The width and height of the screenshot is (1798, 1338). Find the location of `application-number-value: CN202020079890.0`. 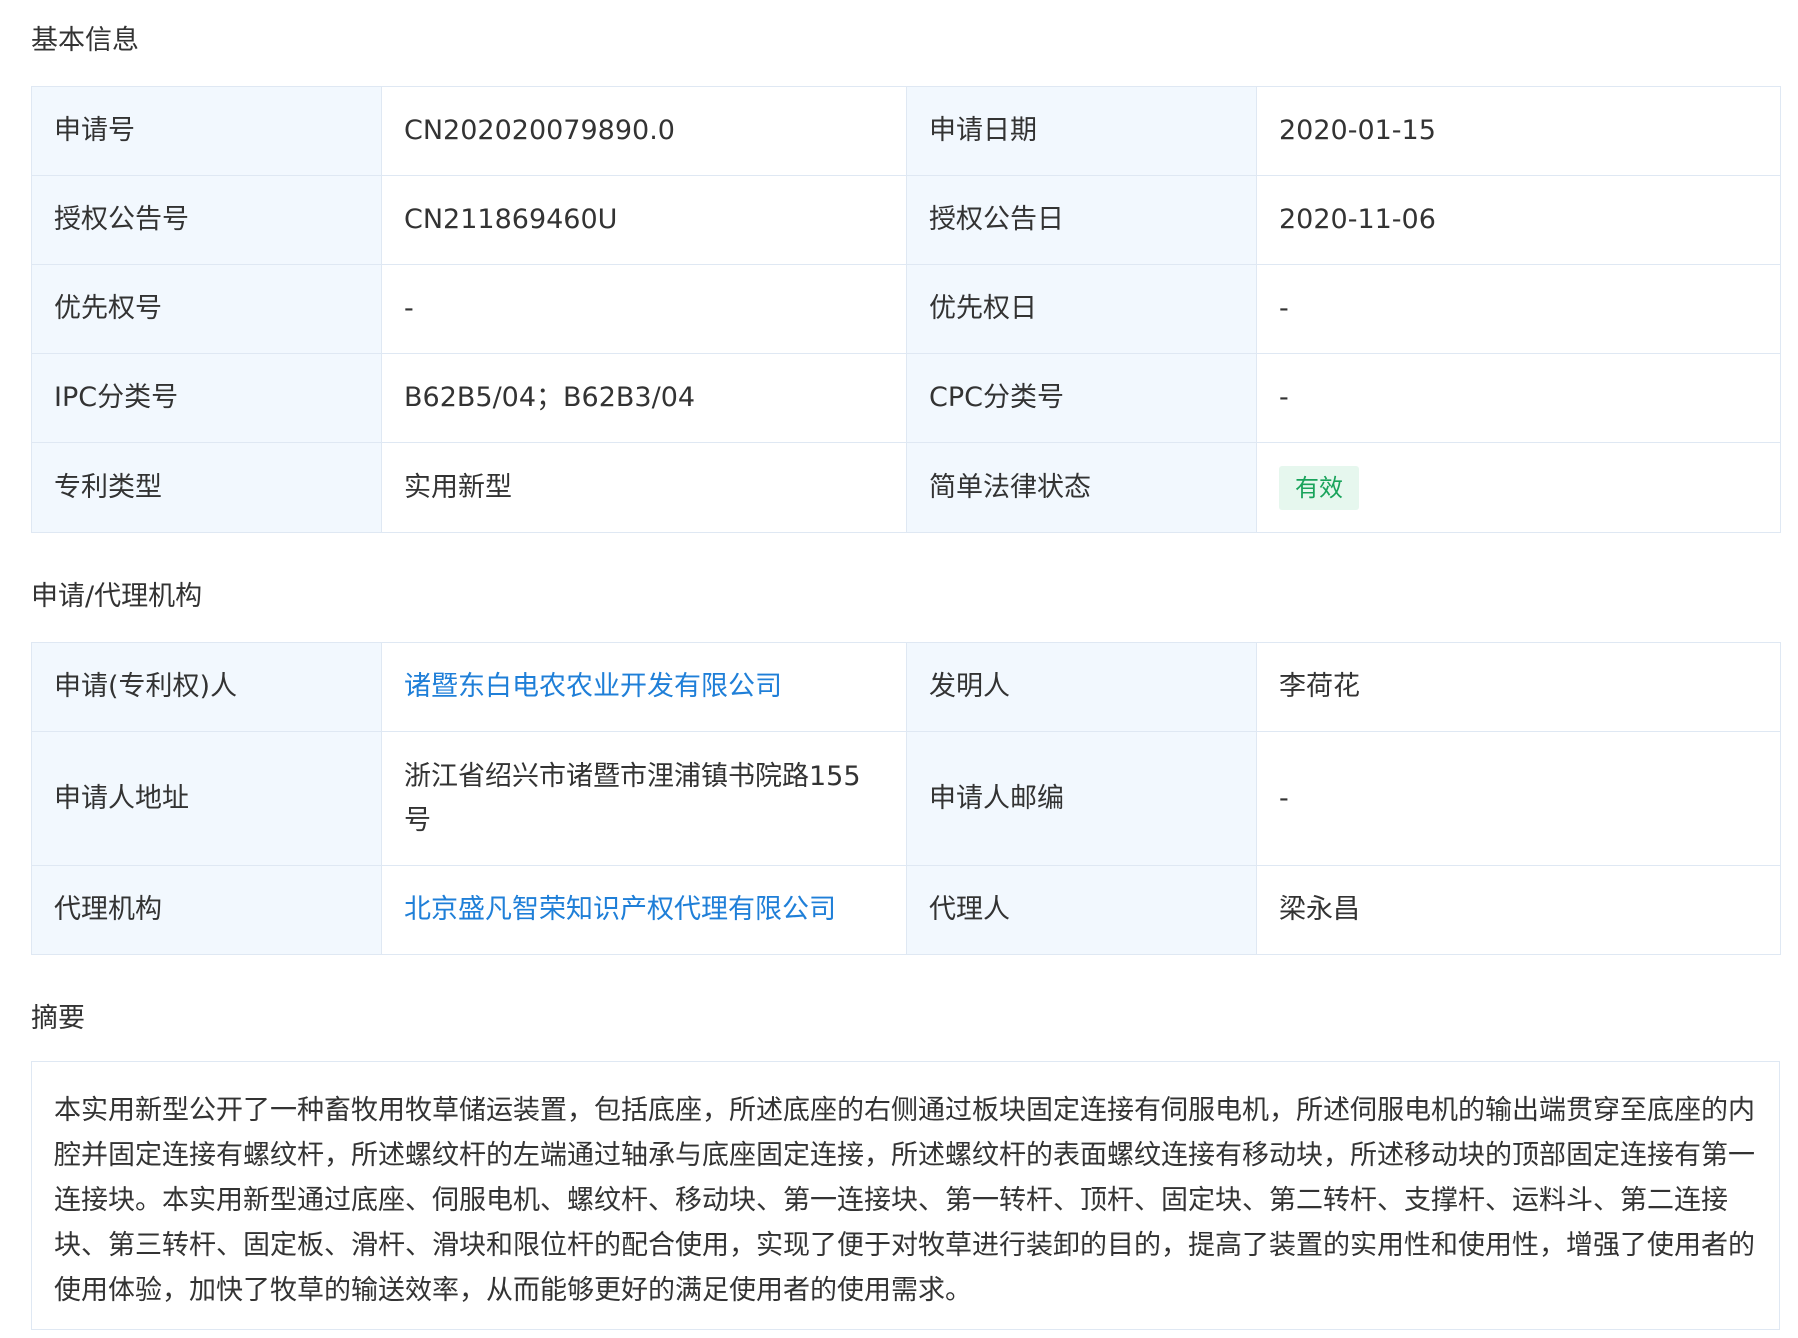

application-number-value: CN202020079890.0 is located at coordinates (644, 131).